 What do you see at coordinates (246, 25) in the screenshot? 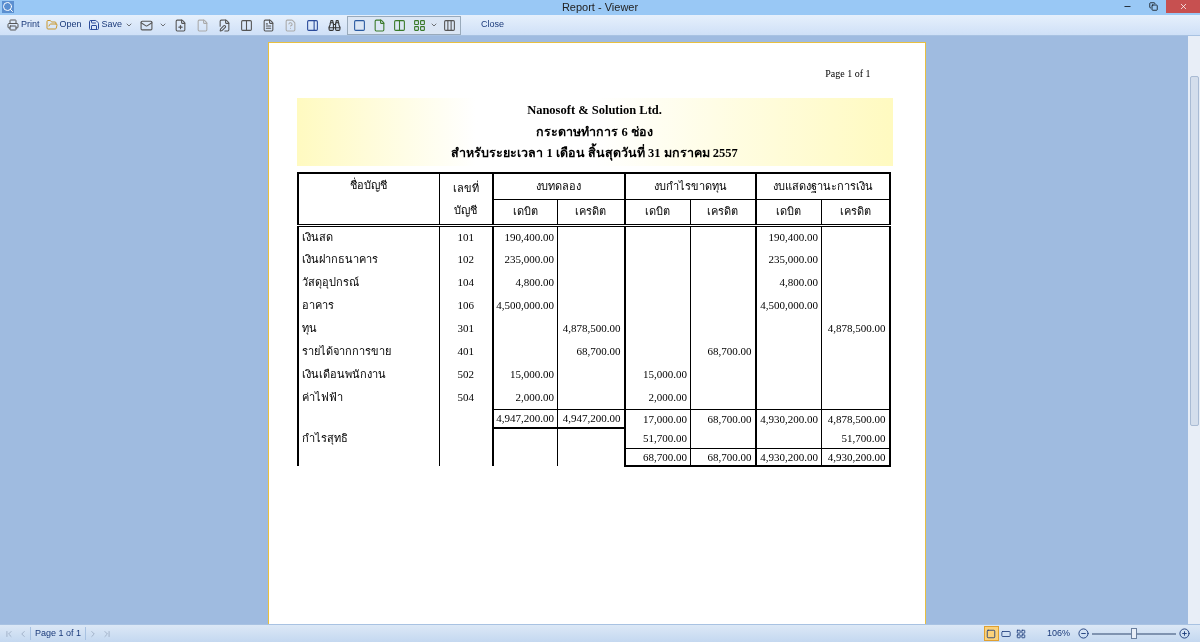
I see `columns-icon` at bounding box center [246, 25].